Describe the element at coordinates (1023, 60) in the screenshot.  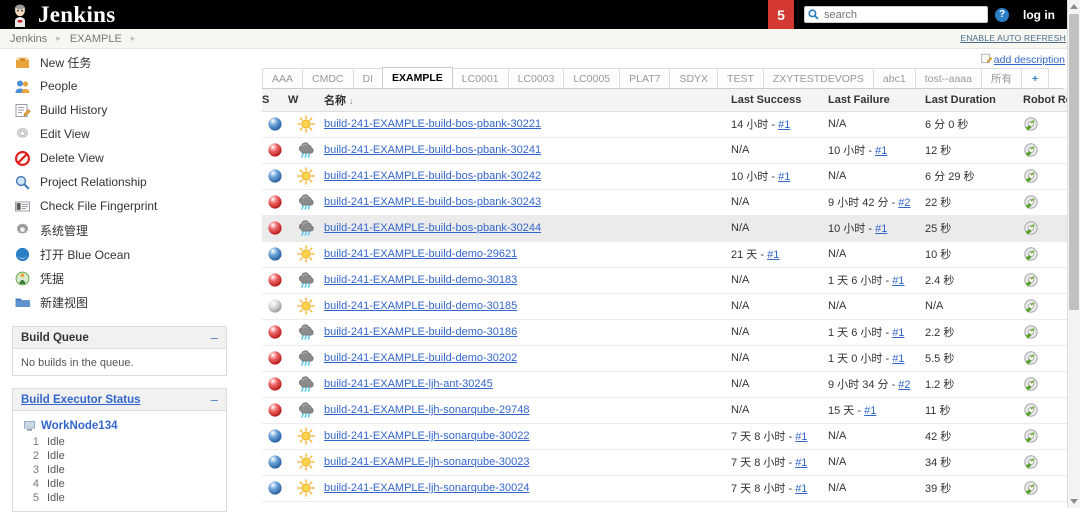
I see `add-description-link: add description` at that location.